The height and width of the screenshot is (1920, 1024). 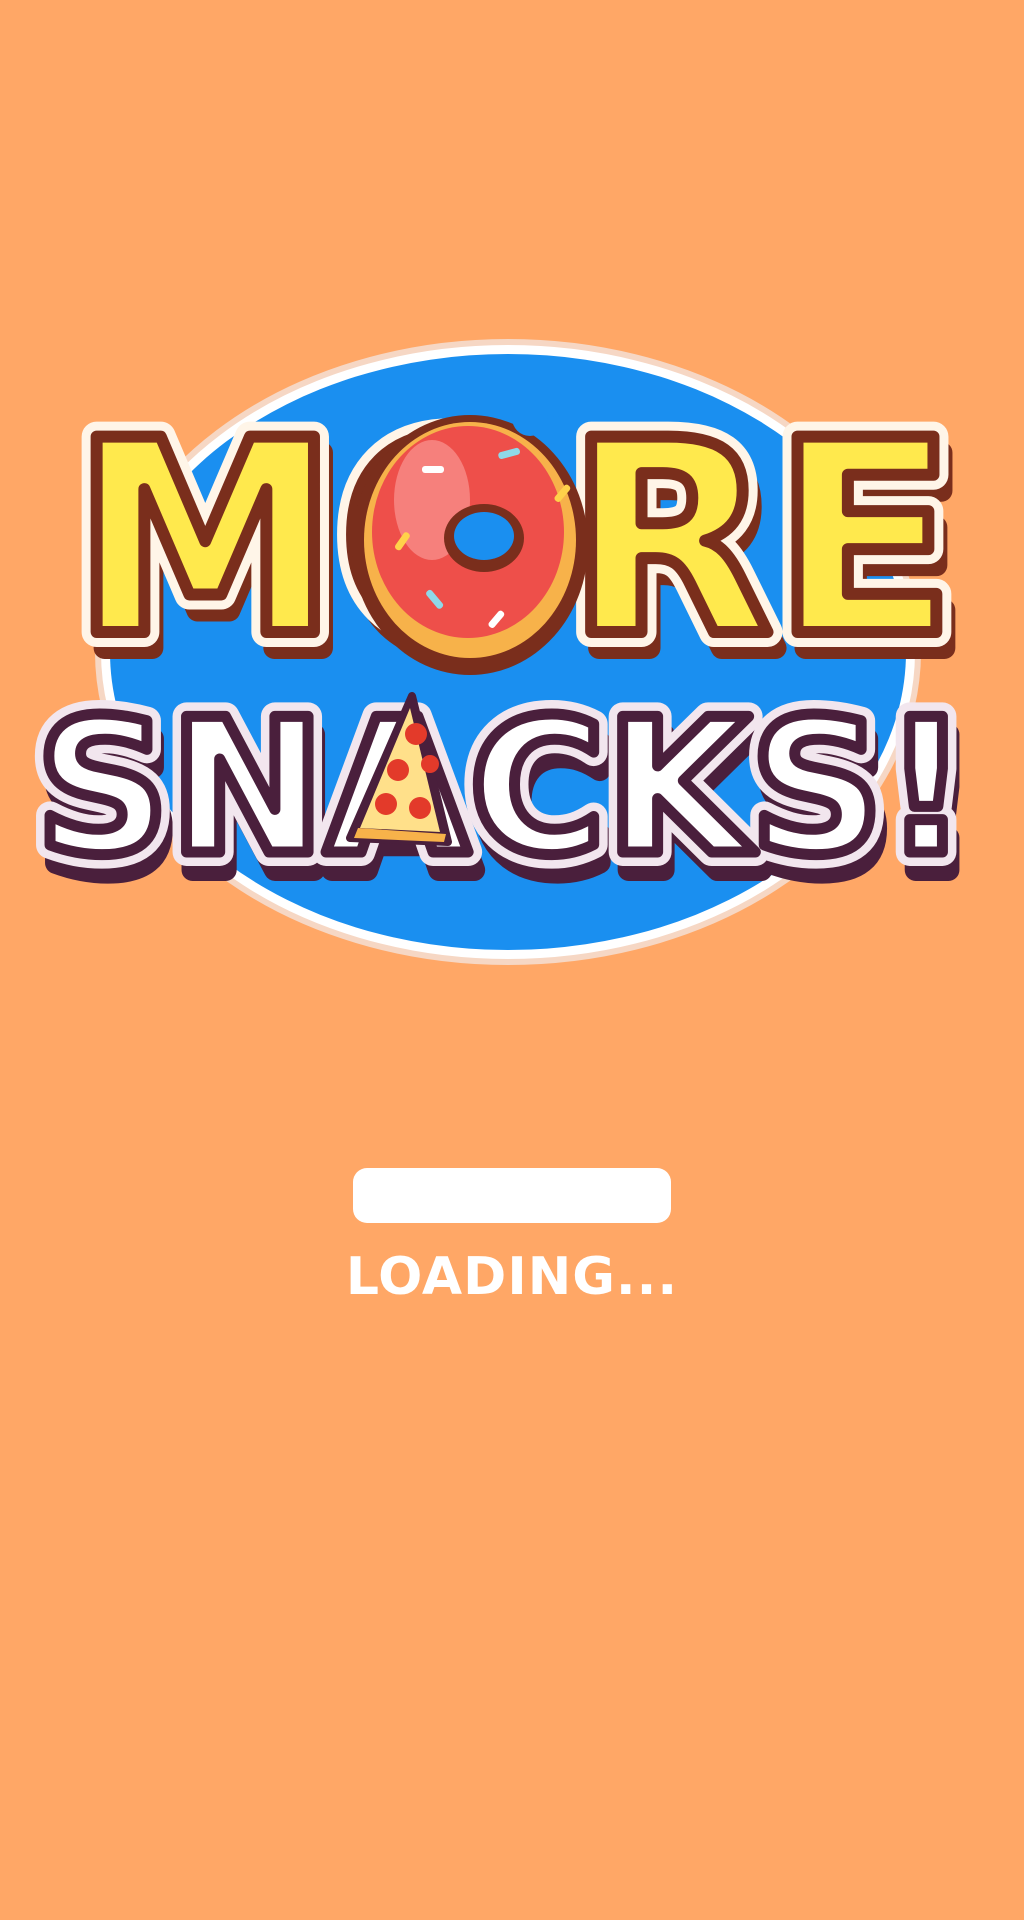 What do you see at coordinates (512, 1195) in the screenshot?
I see `loading-progress-bar` at bounding box center [512, 1195].